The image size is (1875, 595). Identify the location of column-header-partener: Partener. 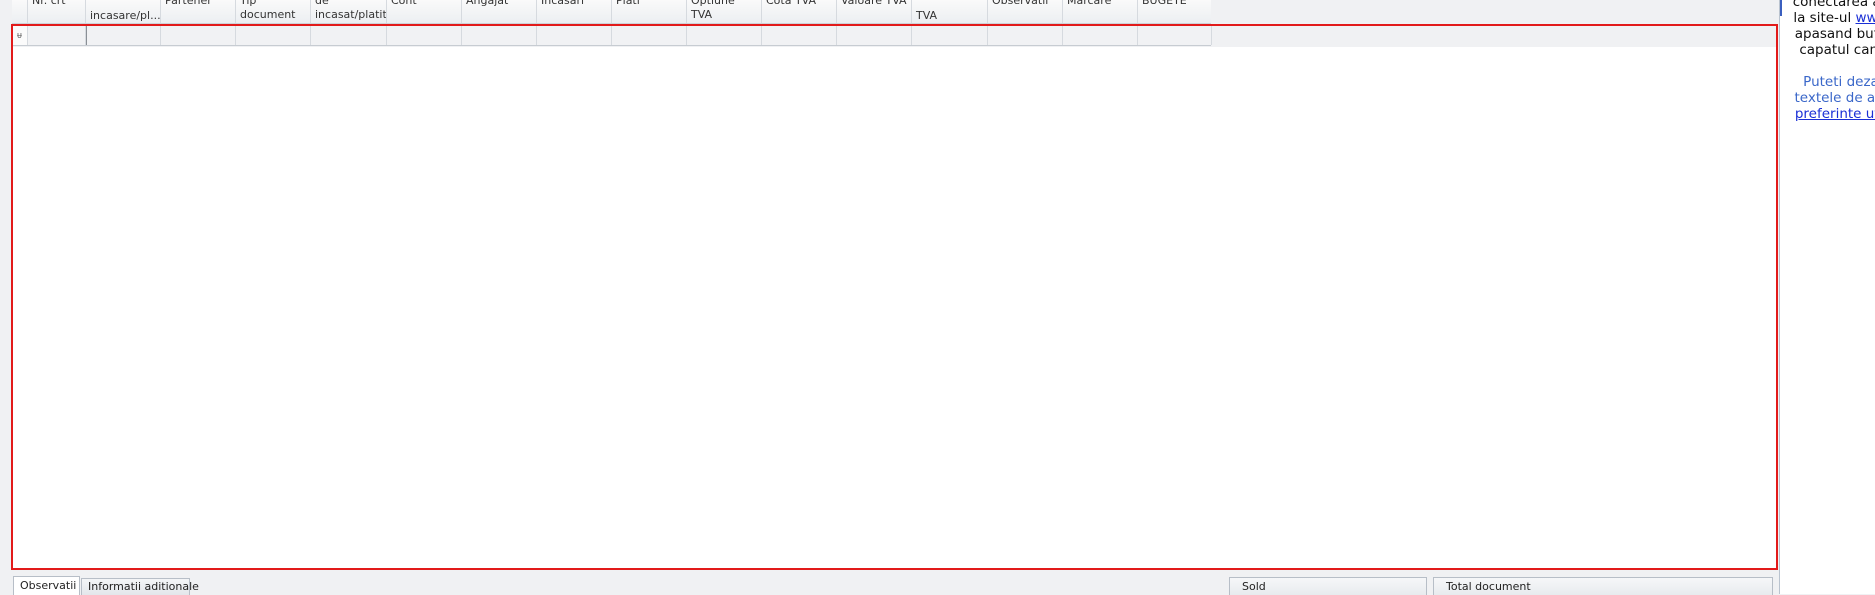
(198, 11).